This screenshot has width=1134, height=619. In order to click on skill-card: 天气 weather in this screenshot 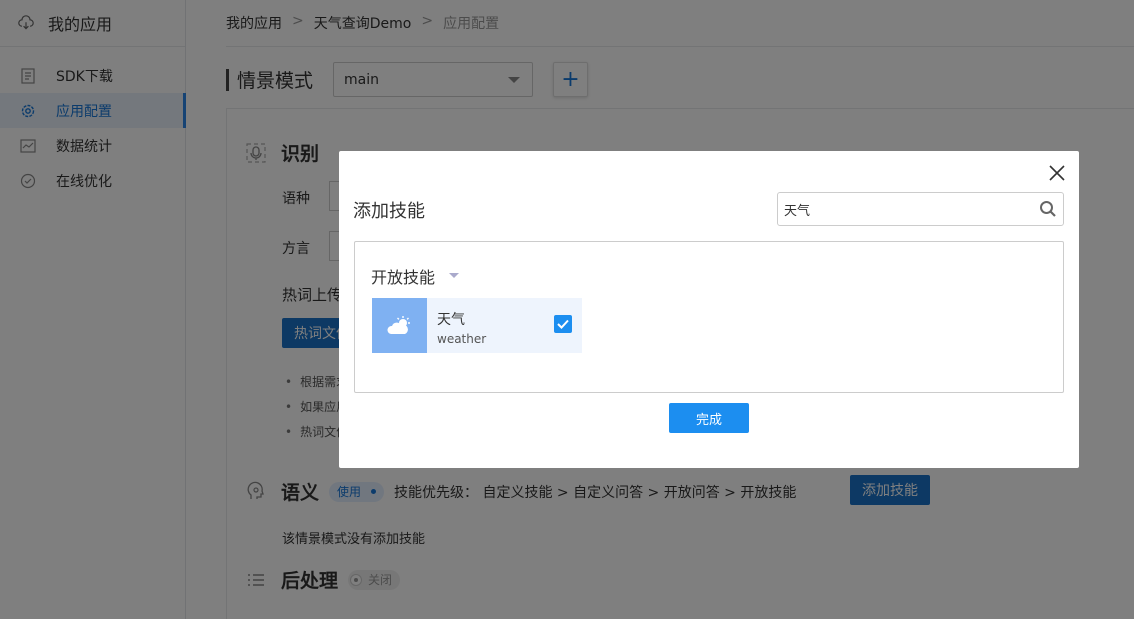, I will do `click(477, 325)`.